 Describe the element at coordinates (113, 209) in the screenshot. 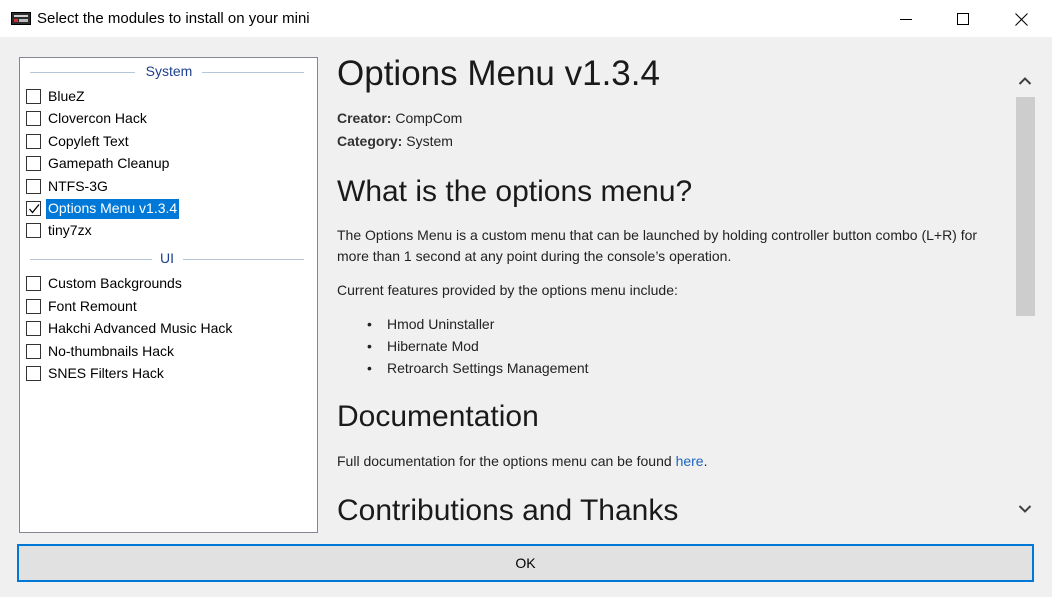

I see `module-label: Options Menu v1.3.4` at that location.